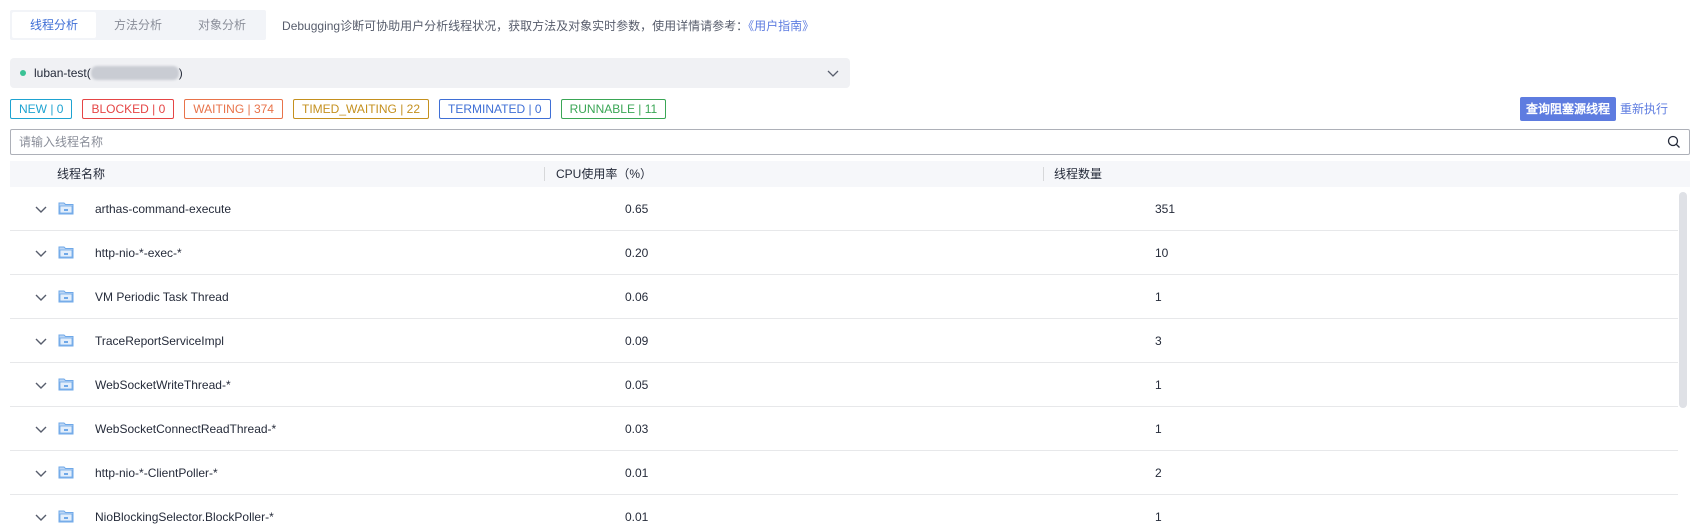 The width and height of the screenshot is (1701, 528). What do you see at coordinates (637, 341) in the screenshot?
I see `cpu-usage: 0.09` at bounding box center [637, 341].